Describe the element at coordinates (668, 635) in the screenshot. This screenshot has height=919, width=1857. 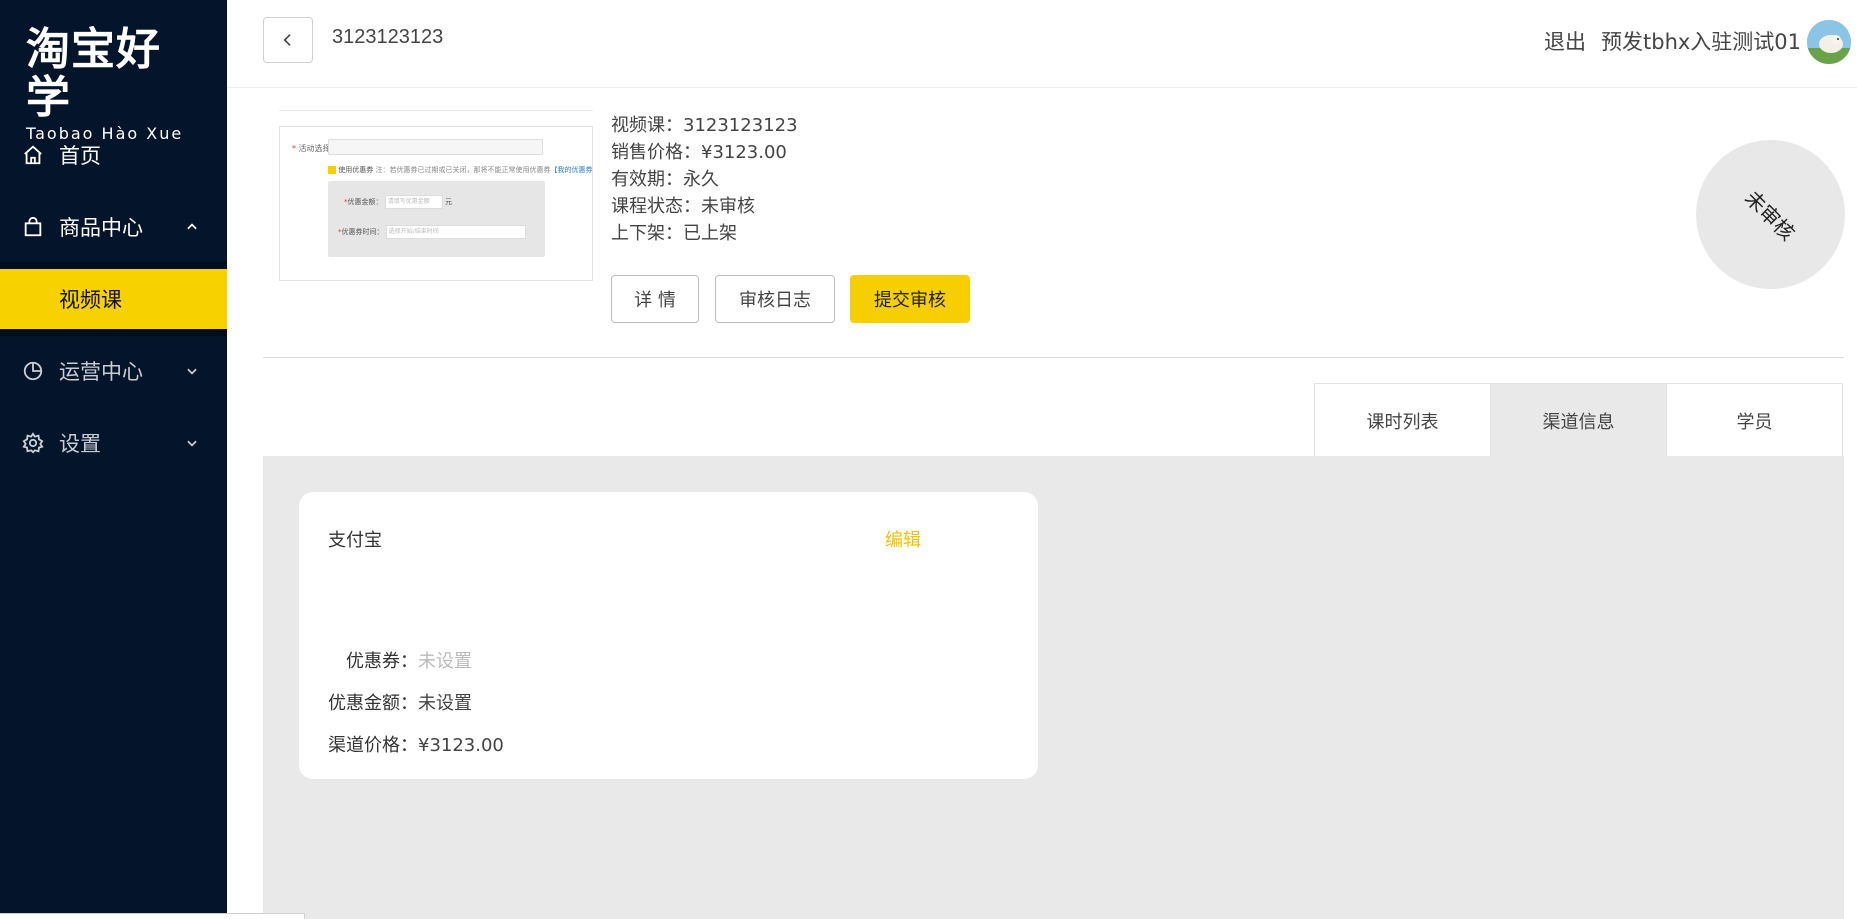
I see `channel-card: 支付宝 编辑 优惠券：未设置 优惠金额：未设置 渠道价格：¥3123.00` at that location.